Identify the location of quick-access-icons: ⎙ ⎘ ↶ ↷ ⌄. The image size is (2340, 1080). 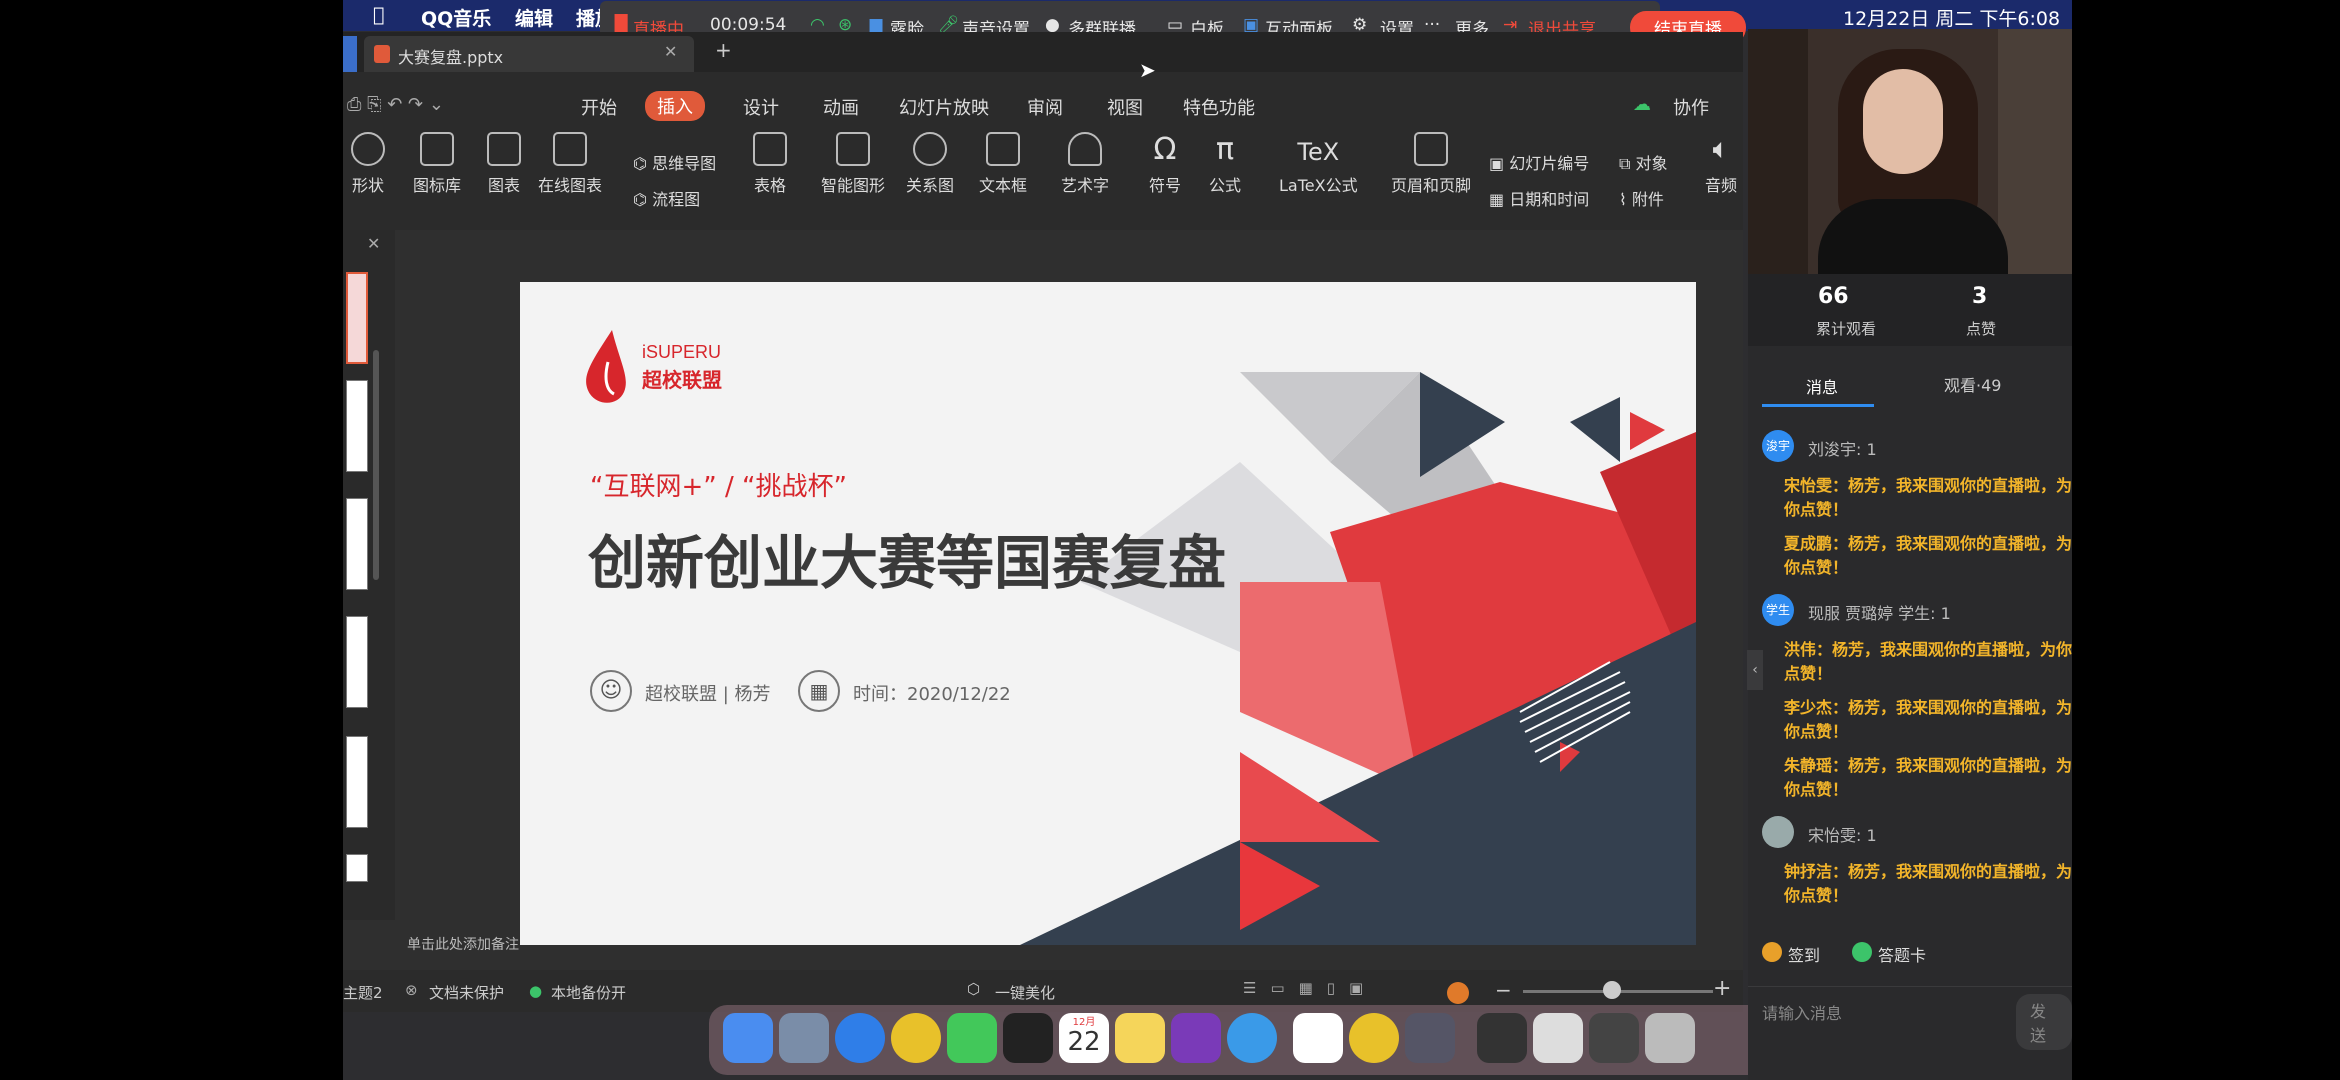
(395, 104).